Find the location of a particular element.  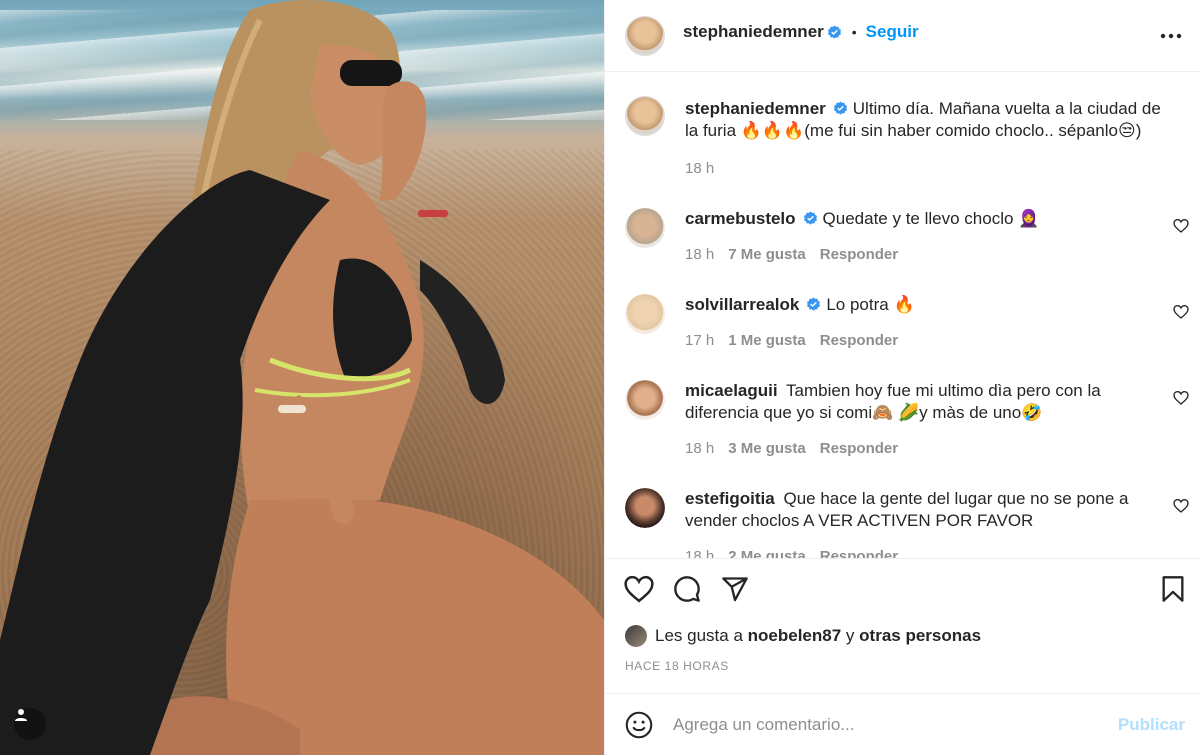

share-icon is located at coordinates (735, 589).